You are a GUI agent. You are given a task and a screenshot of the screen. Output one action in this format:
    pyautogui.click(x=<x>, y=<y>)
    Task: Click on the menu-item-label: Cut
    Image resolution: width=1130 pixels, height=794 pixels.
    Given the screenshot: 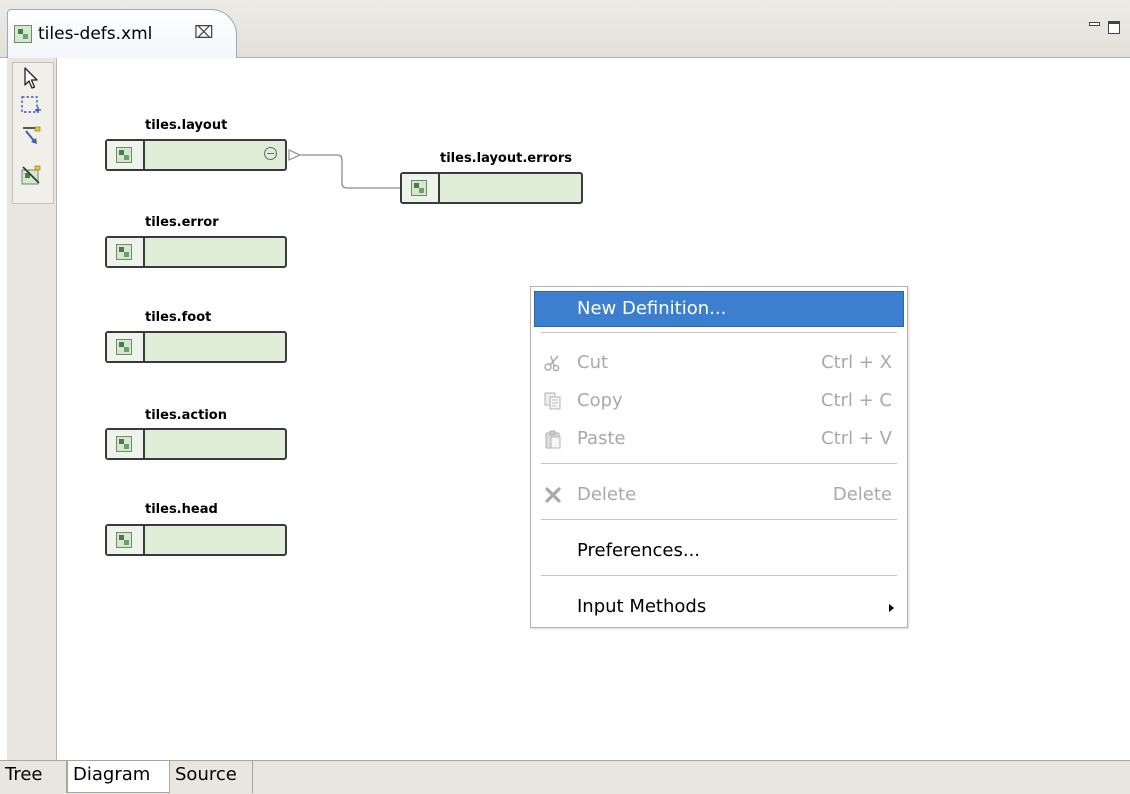 What is the action you would take?
    pyautogui.click(x=593, y=362)
    